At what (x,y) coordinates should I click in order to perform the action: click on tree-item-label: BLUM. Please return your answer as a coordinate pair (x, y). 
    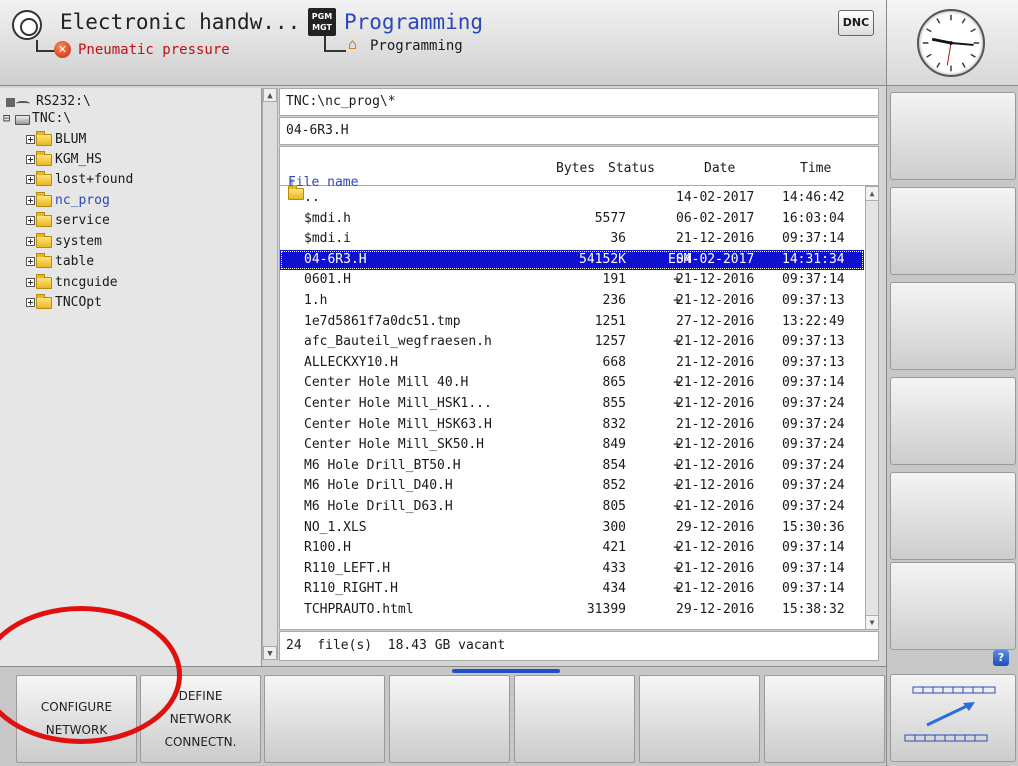
    Looking at the image, I should click on (71, 139).